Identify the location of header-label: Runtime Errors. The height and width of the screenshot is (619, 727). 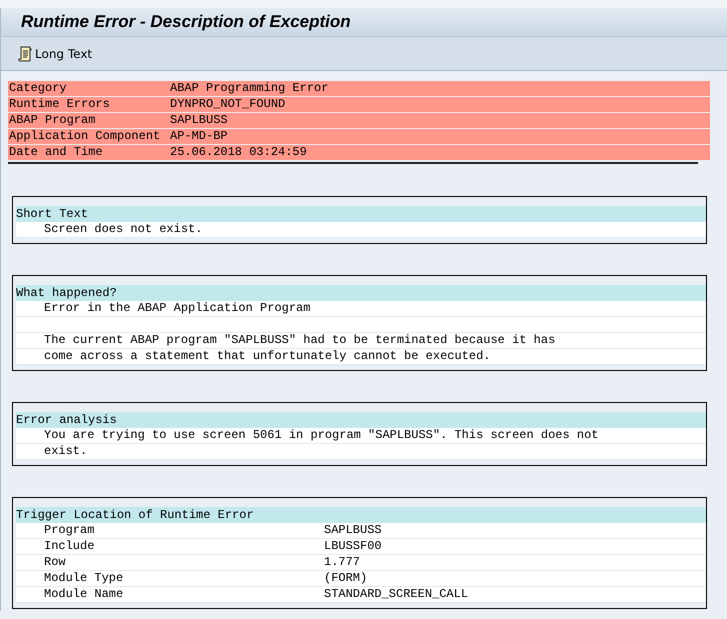
(60, 104).